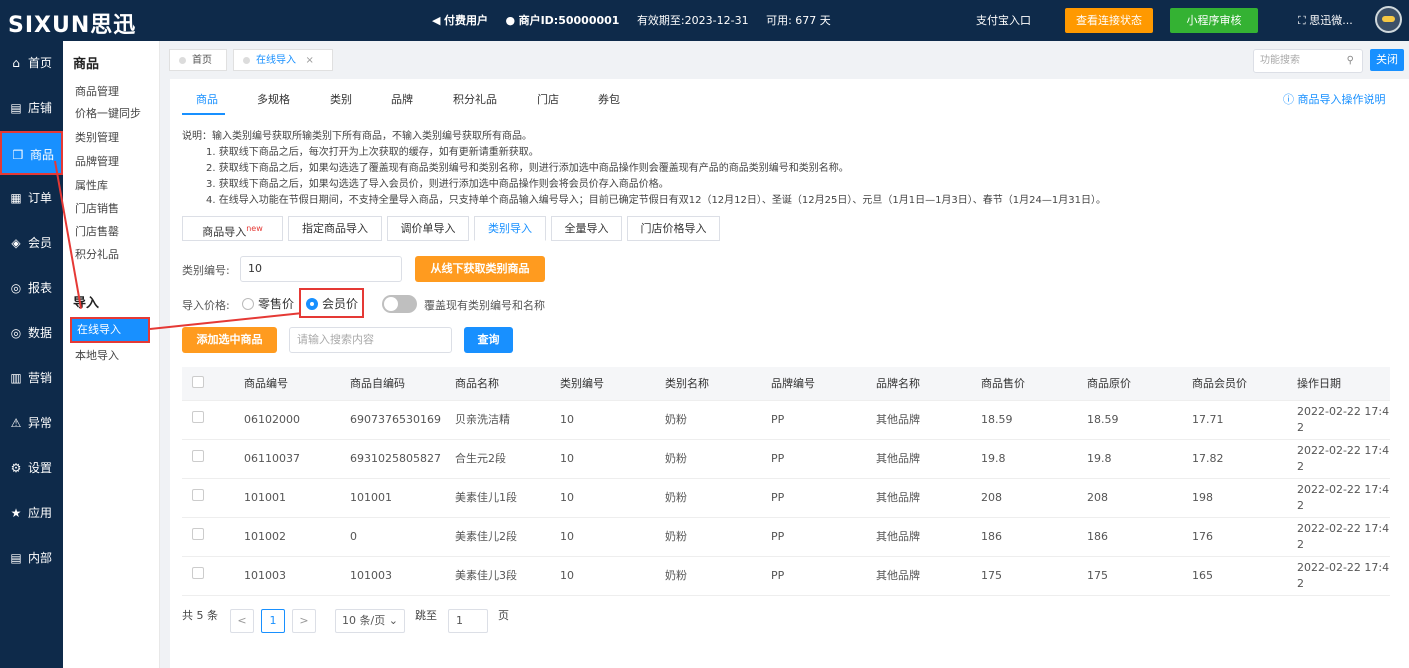  What do you see at coordinates (287, 384) in the screenshot?
I see `column-header: 商品编号` at bounding box center [287, 384].